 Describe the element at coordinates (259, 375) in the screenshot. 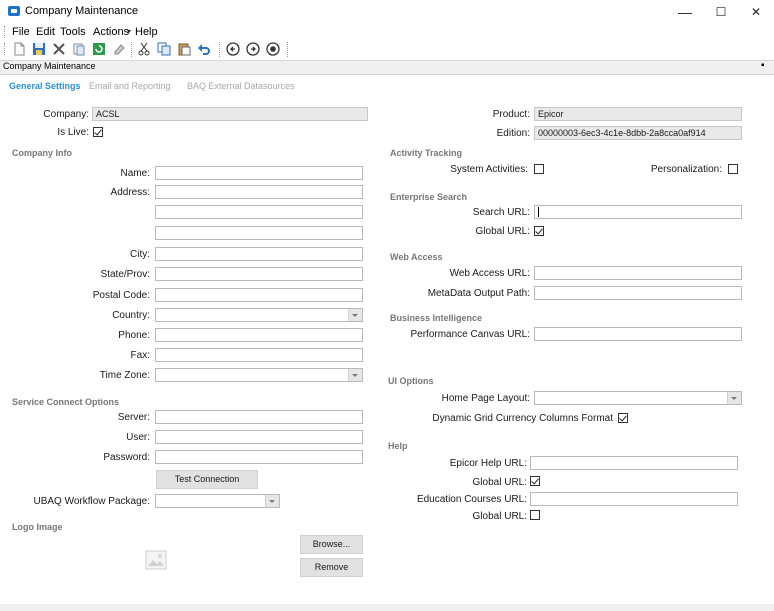

I see `timezone-combo` at that location.